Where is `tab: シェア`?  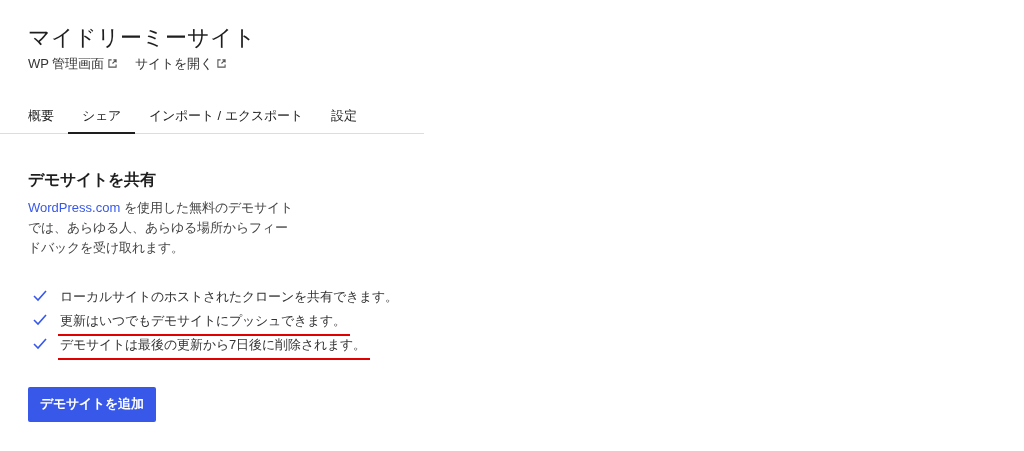
tab: シェア is located at coordinates (101, 116).